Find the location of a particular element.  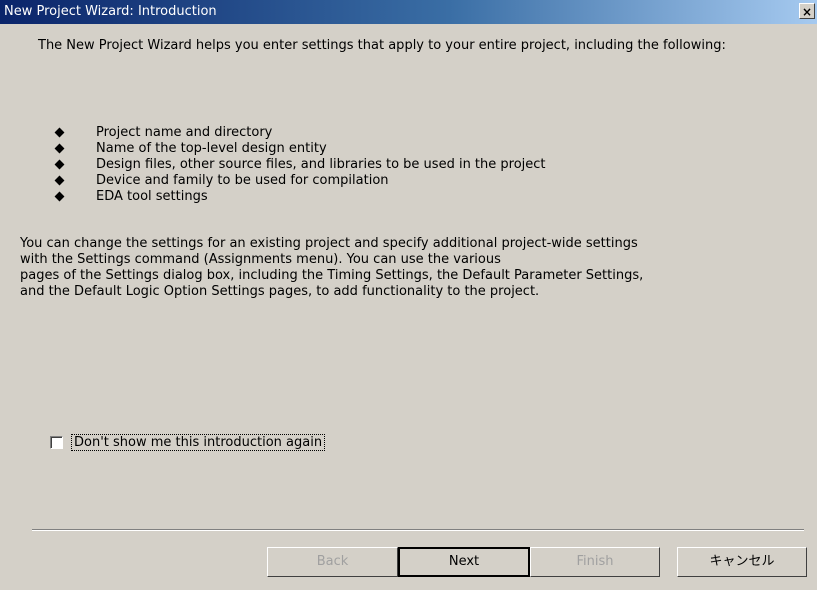

list-item-label: Project name and directory is located at coordinates (184, 132).